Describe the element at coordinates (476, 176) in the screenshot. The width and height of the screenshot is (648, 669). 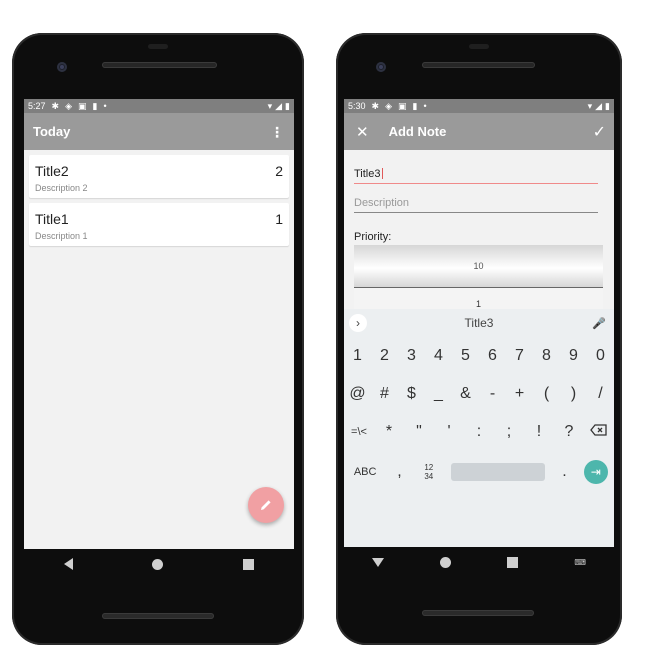
I see `title-input: Title3` at that location.